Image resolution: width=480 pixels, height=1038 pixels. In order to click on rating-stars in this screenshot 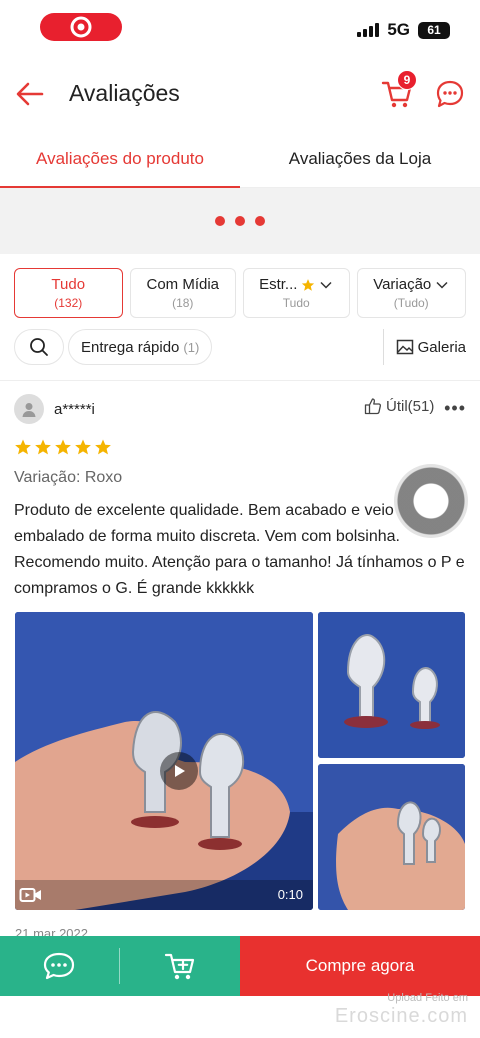, I will do `click(63, 447)`.